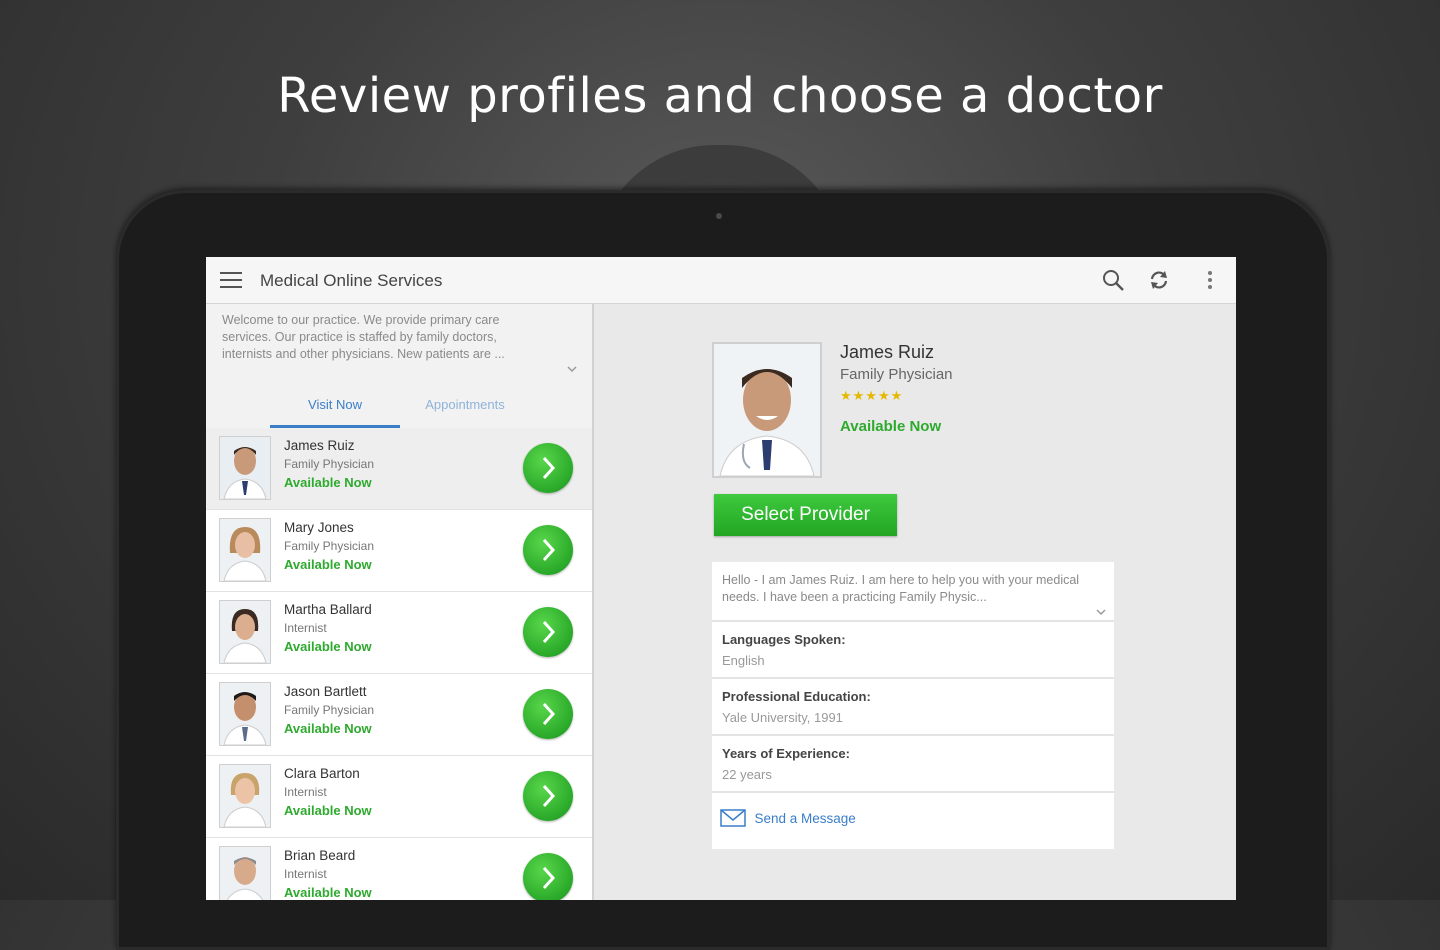 The width and height of the screenshot is (1440, 950). Describe the element at coordinates (231, 280) in the screenshot. I see `hamburger-menu-icon` at that location.